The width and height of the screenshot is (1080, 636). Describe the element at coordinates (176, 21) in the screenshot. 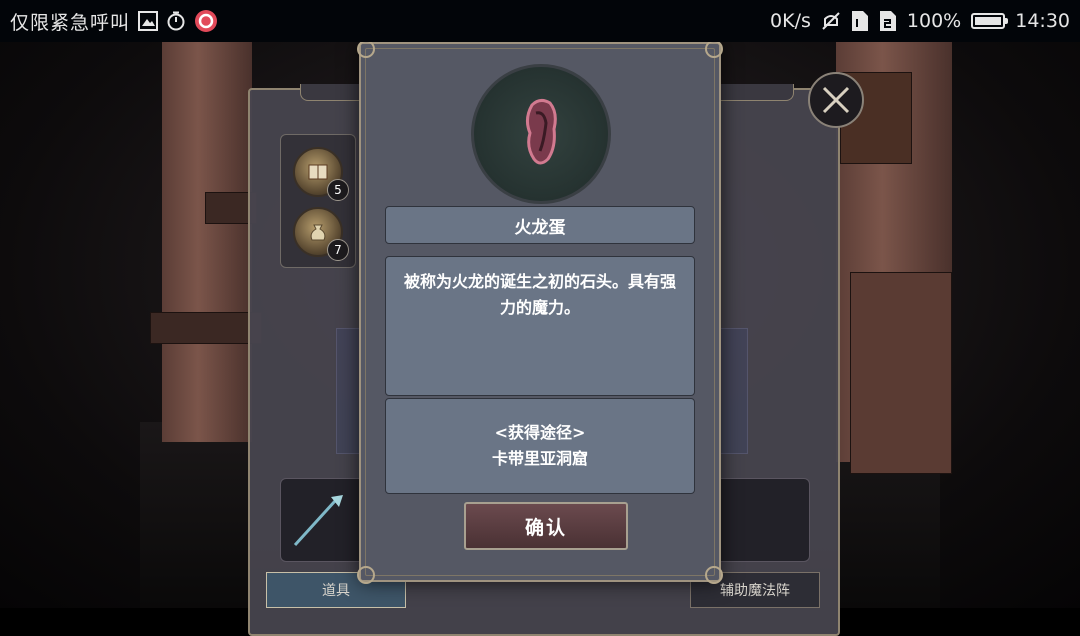

I see `timer-icon` at that location.